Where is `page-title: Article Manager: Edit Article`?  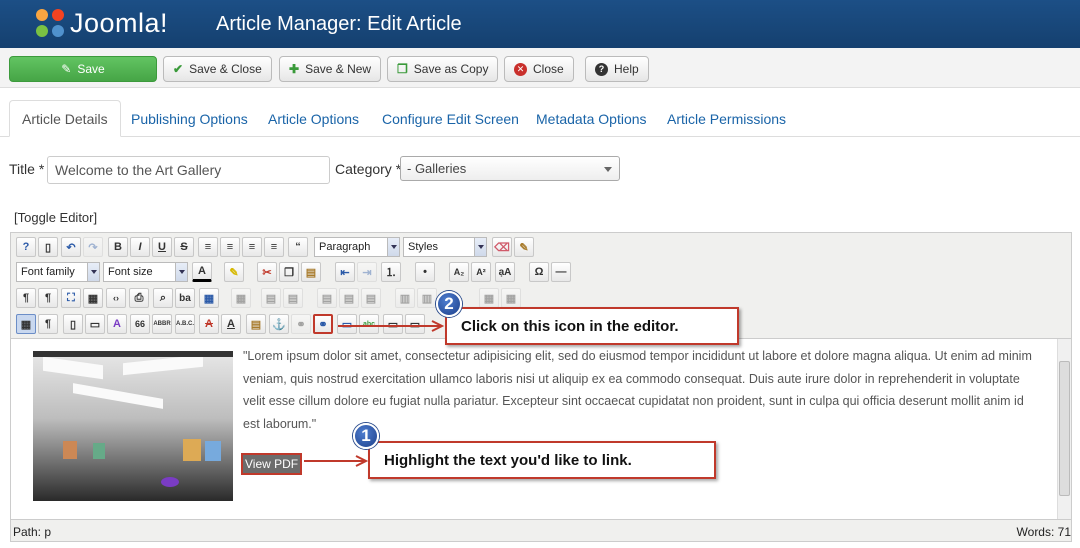 page-title: Article Manager: Edit Article is located at coordinates (339, 24).